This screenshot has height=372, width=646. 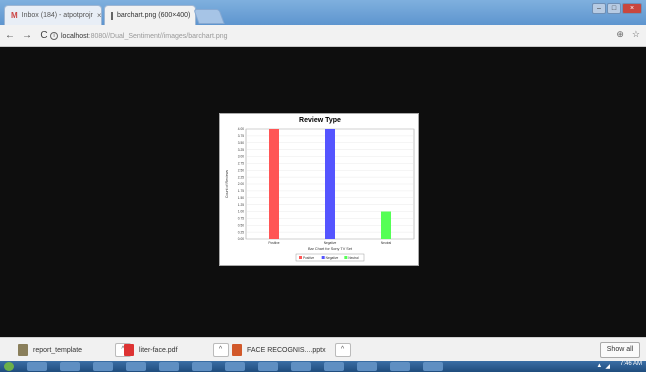 What do you see at coordinates (241, 150) in the screenshot?
I see `y-tick-label: 3.25` at bounding box center [241, 150].